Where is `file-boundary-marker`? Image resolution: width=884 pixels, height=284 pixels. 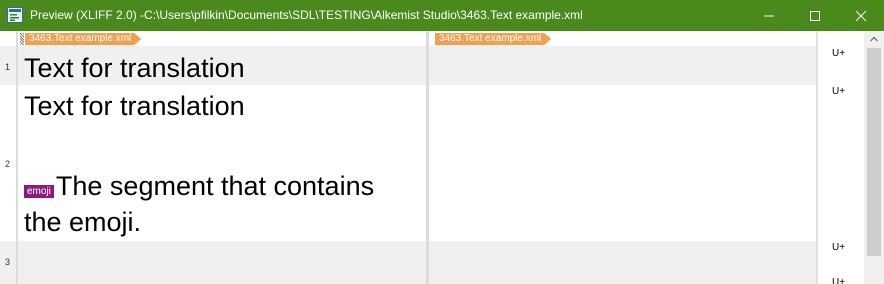 file-boundary-marker is located at coordinates (22, 39).